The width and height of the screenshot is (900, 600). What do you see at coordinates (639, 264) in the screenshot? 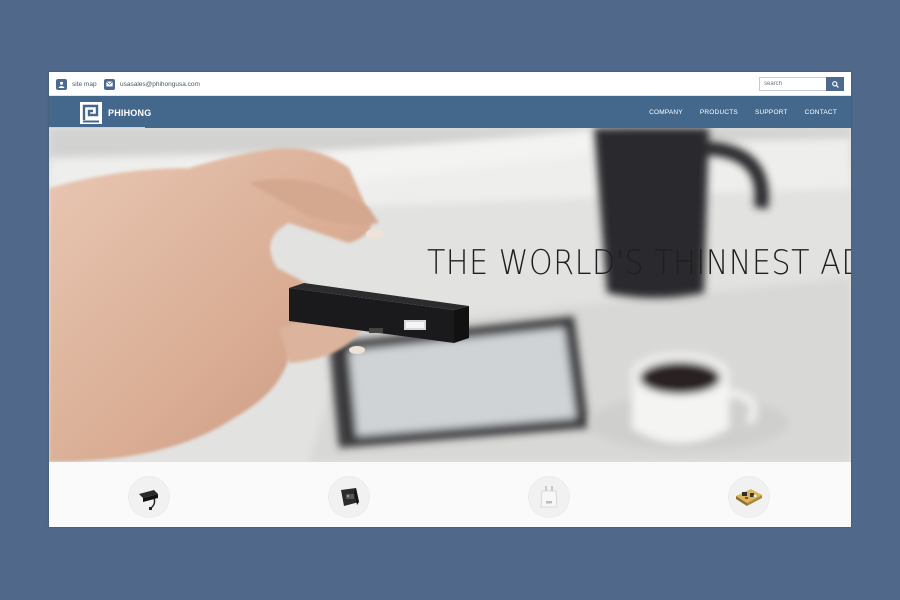
I see `hero-headline: THE WORLD'S THINNEST ADAPTER` at bounding box center [639, 264].